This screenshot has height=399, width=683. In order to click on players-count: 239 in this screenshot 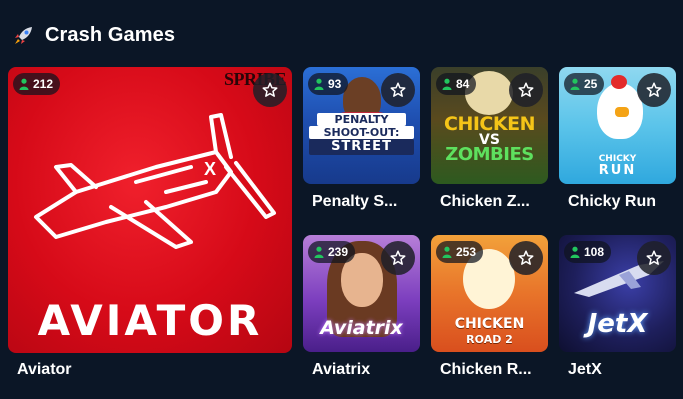, I will do `click(338, 252)`.